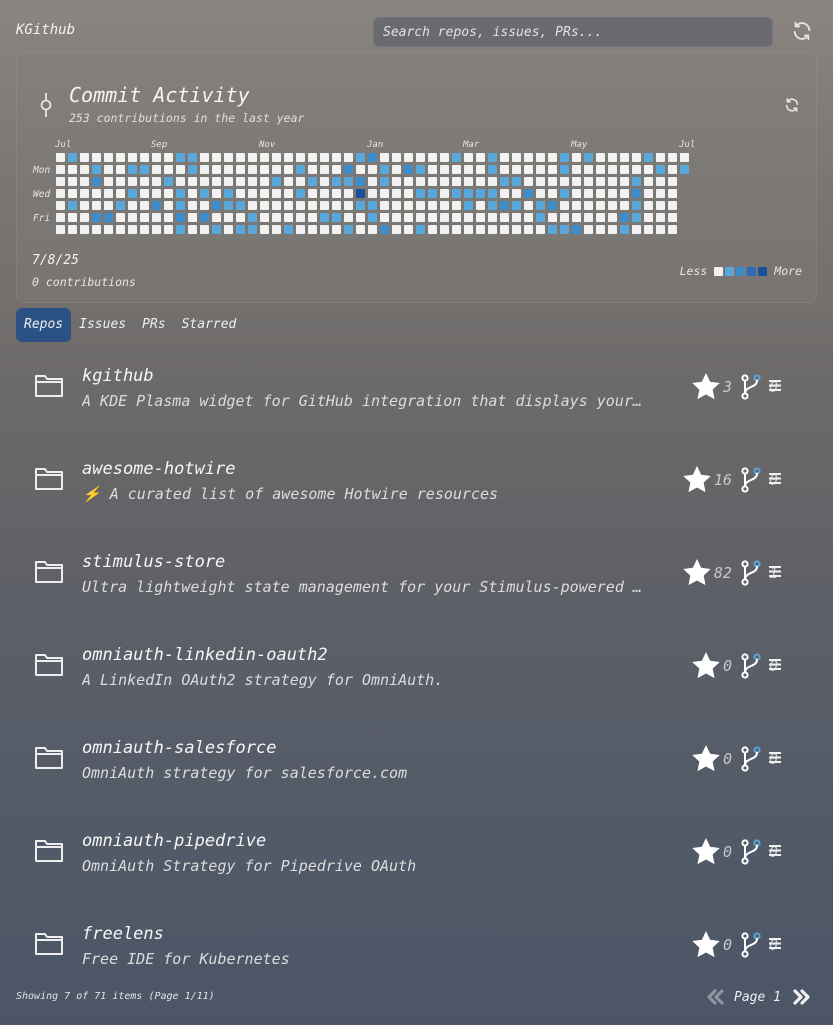 The image size is (833, 1025). What do you see at coordinates (802, 31) in the screenshot?
I see `refresh-icon` at bounding box center [802, 31].